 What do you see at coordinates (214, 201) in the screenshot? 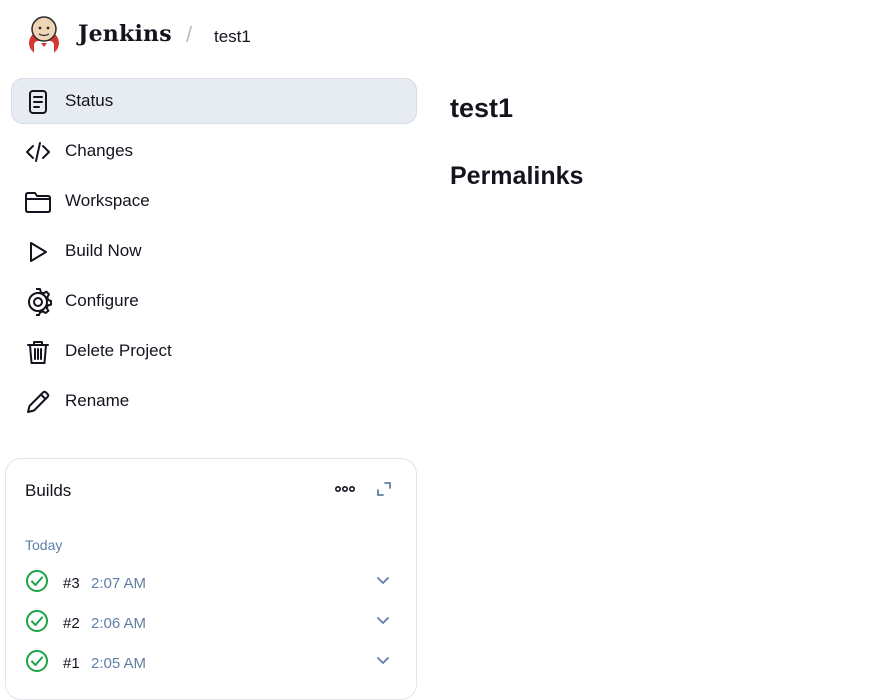
I see `sidebar-item-workspace: Workspace` at bounding box center [214, 201].